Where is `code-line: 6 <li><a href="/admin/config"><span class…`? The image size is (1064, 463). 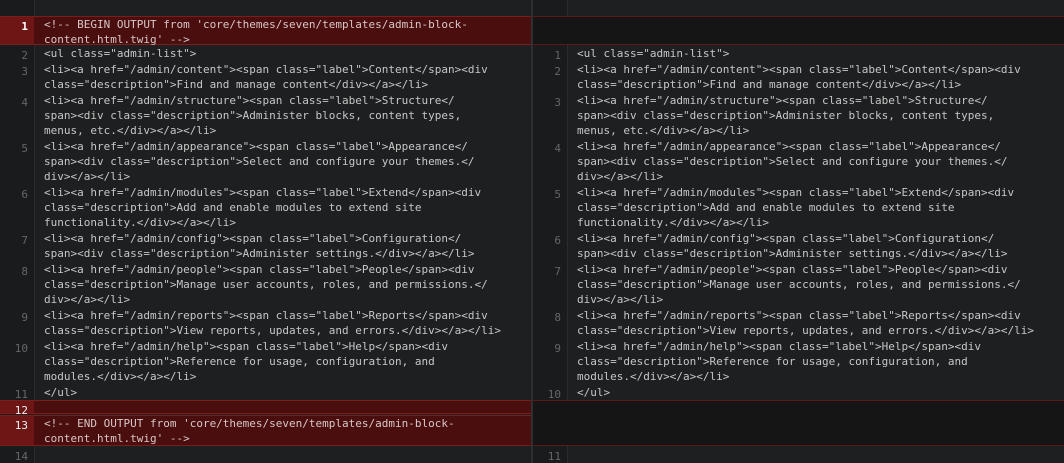 code-line: 6 <li><a href="/admin/config"><span class… is located at coordinates (798, 246).